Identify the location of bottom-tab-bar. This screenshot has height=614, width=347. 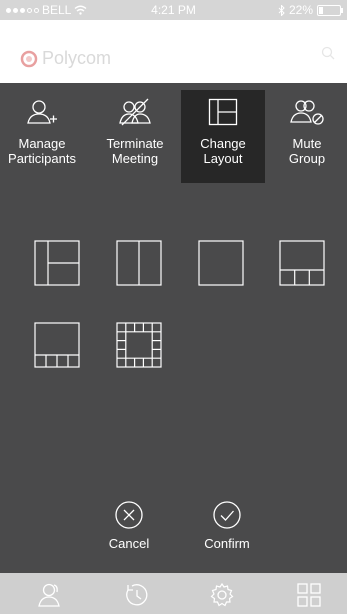
(173, 593).